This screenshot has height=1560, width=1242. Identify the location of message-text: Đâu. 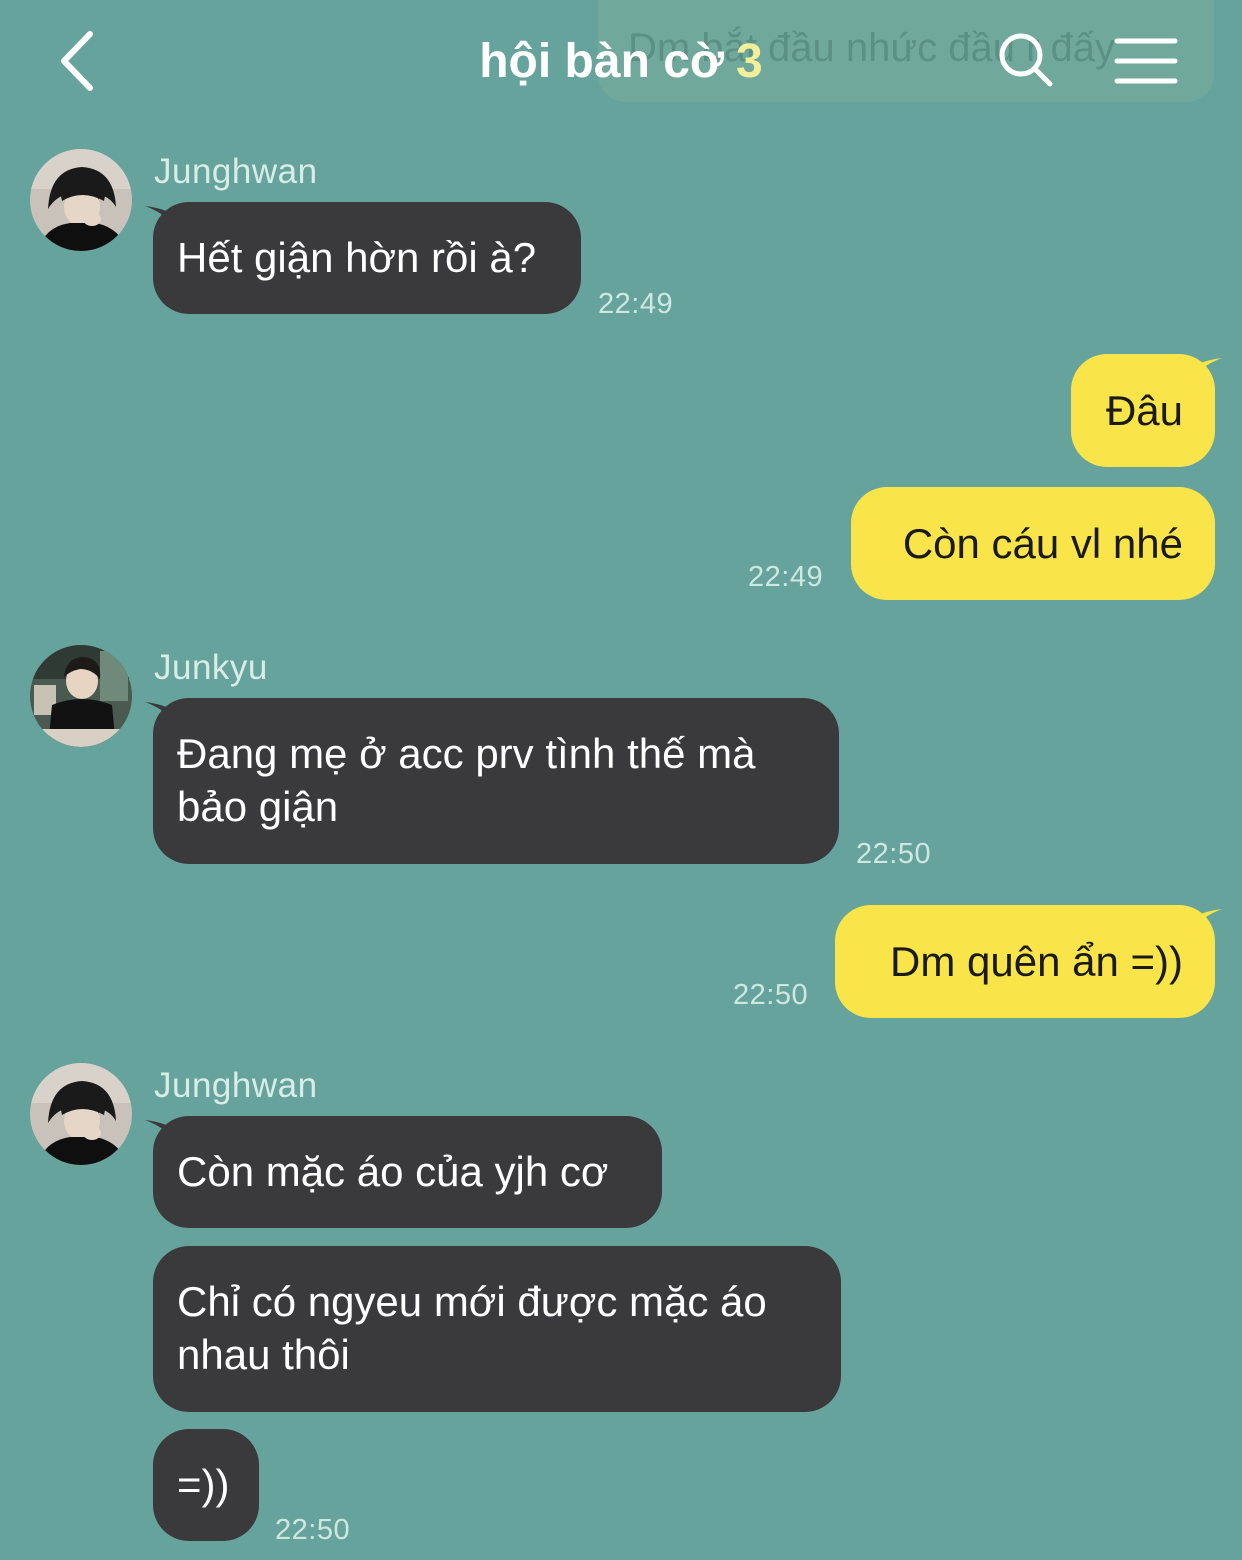
(1144, 410).